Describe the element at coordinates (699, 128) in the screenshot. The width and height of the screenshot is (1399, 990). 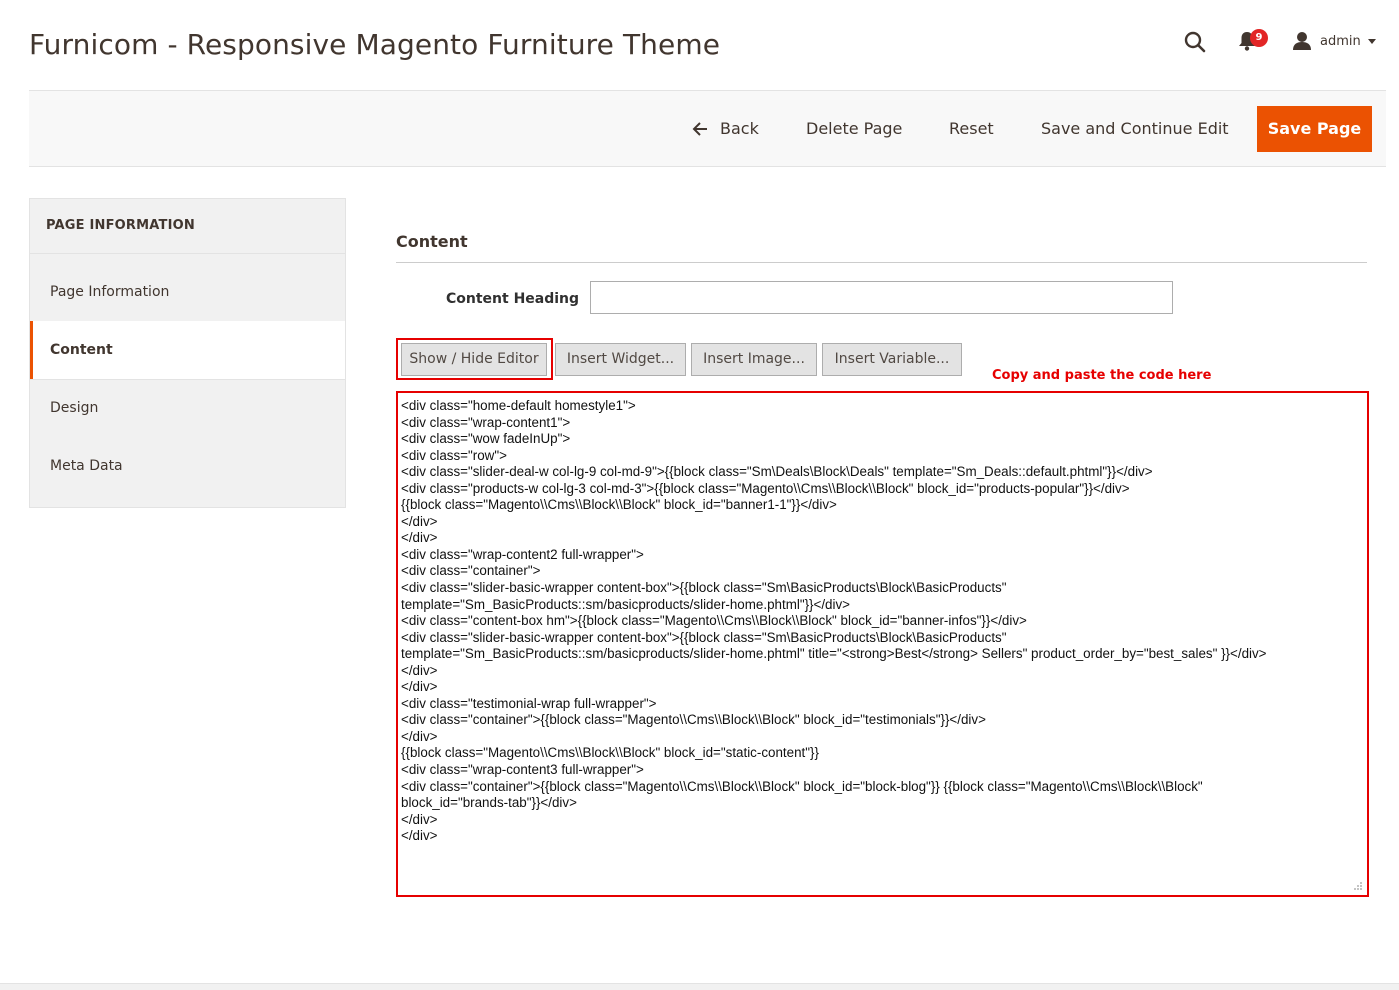
I see `arrow-left-icon` at that location.